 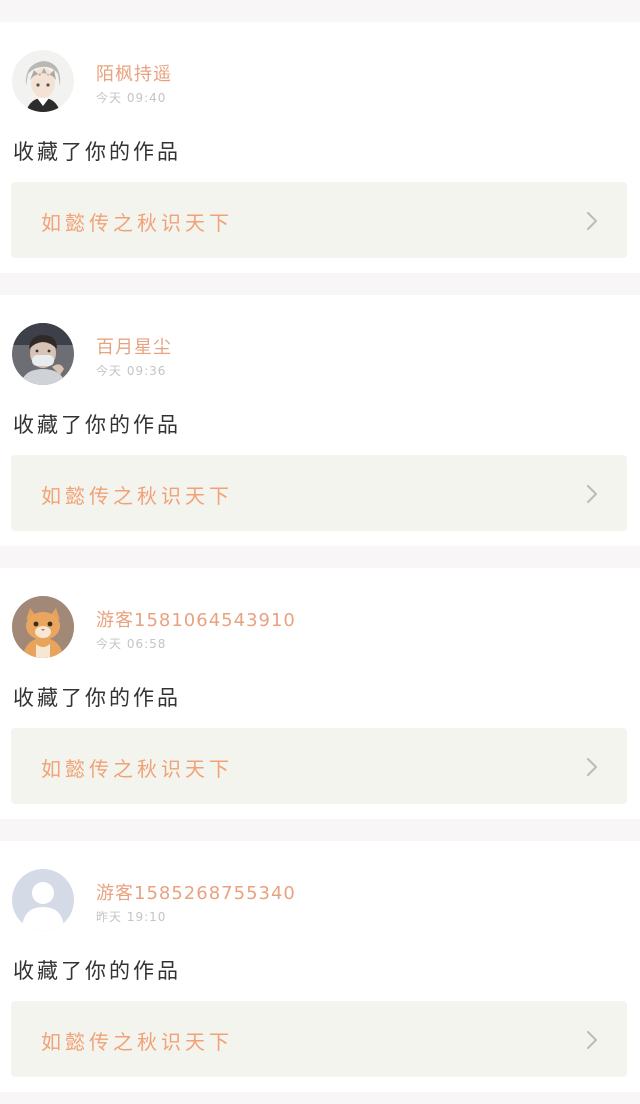 I want to click on timestamp: 昨天 19:10, so click(x=131, y=917).